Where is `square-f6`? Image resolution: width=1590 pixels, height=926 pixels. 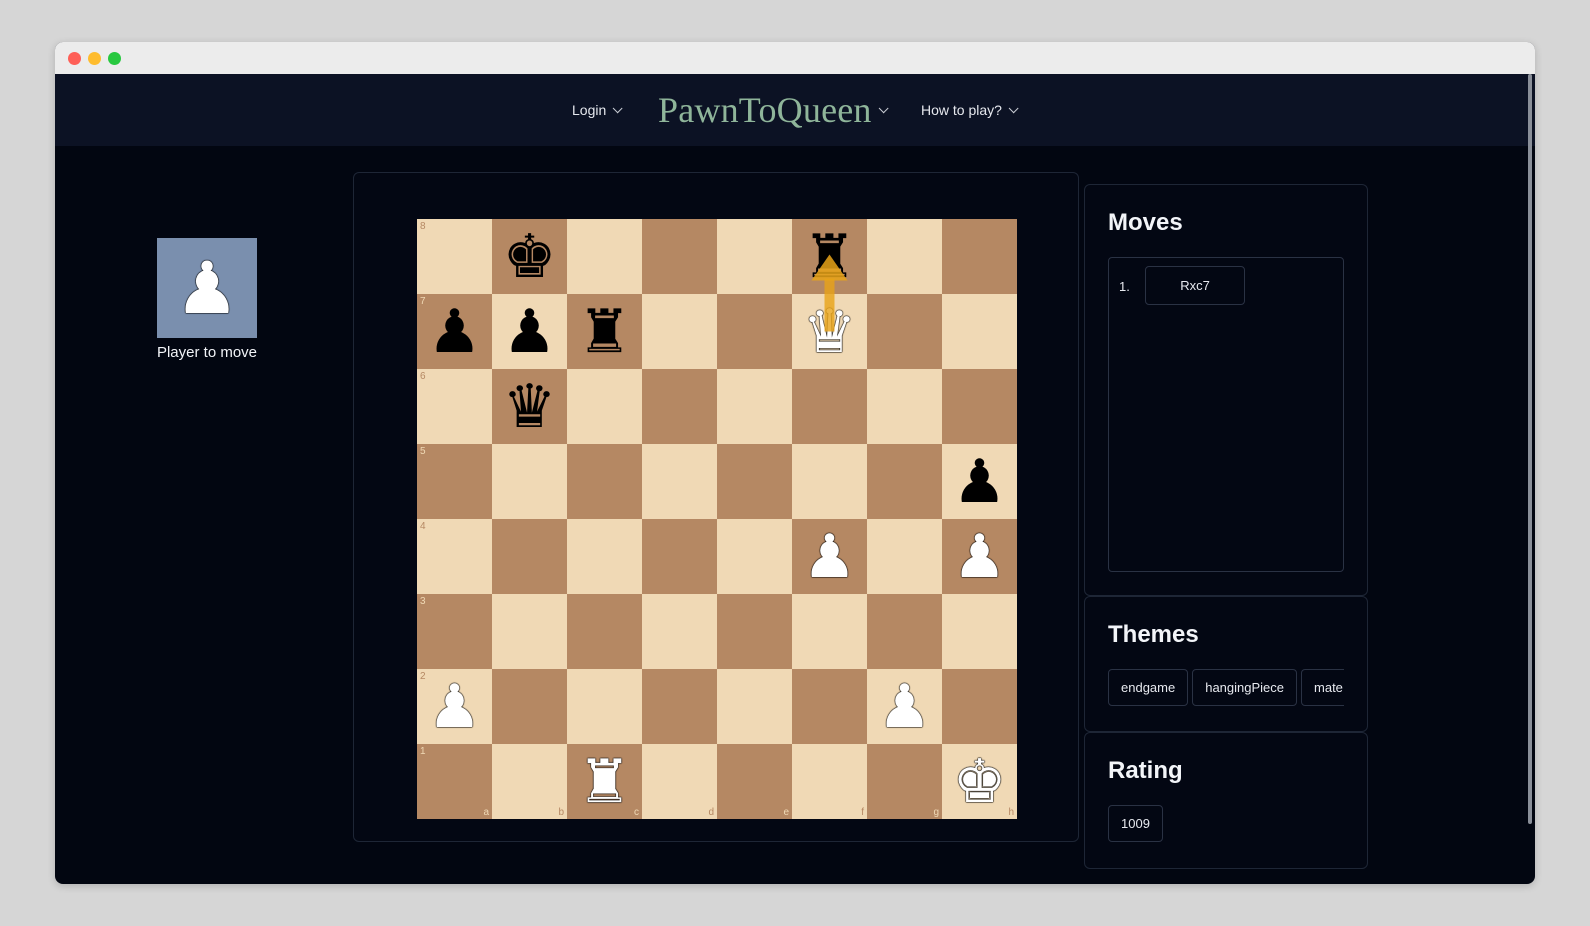
square-f6 is located at coordinates (829, 406).